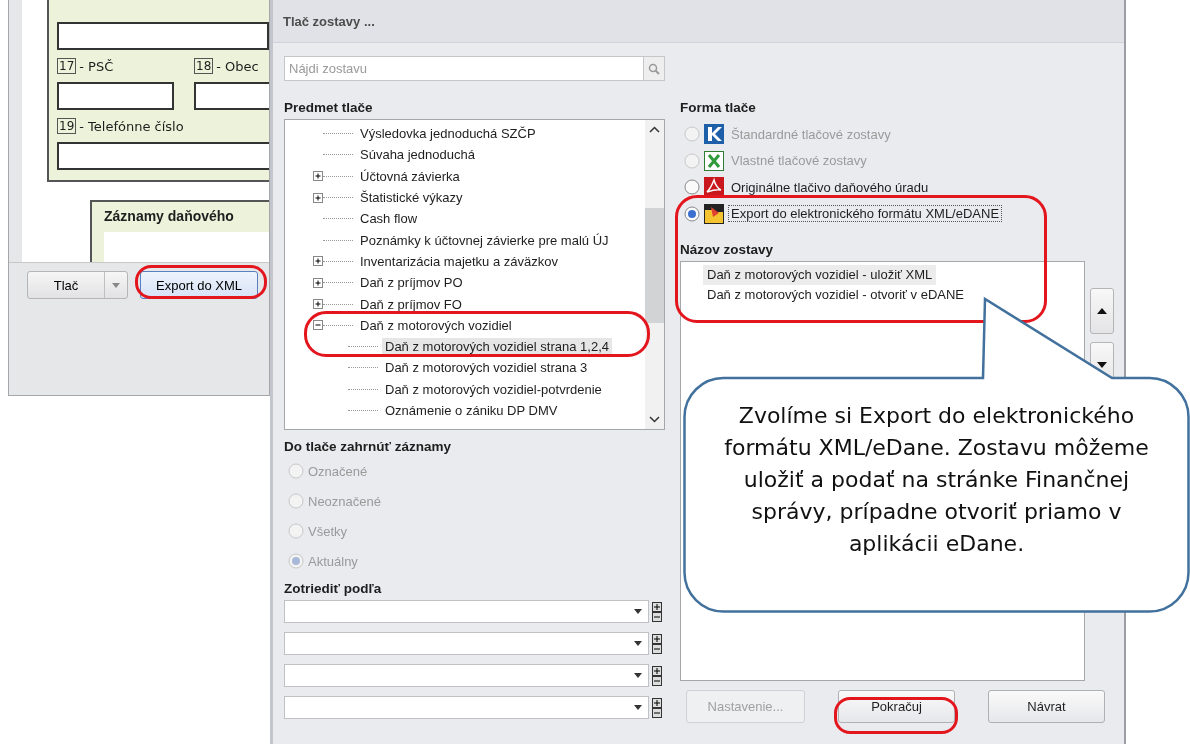 The height and width of the screenshot is (744, 1190). I want to click on spreadsheet-icon, so click(714, 160).